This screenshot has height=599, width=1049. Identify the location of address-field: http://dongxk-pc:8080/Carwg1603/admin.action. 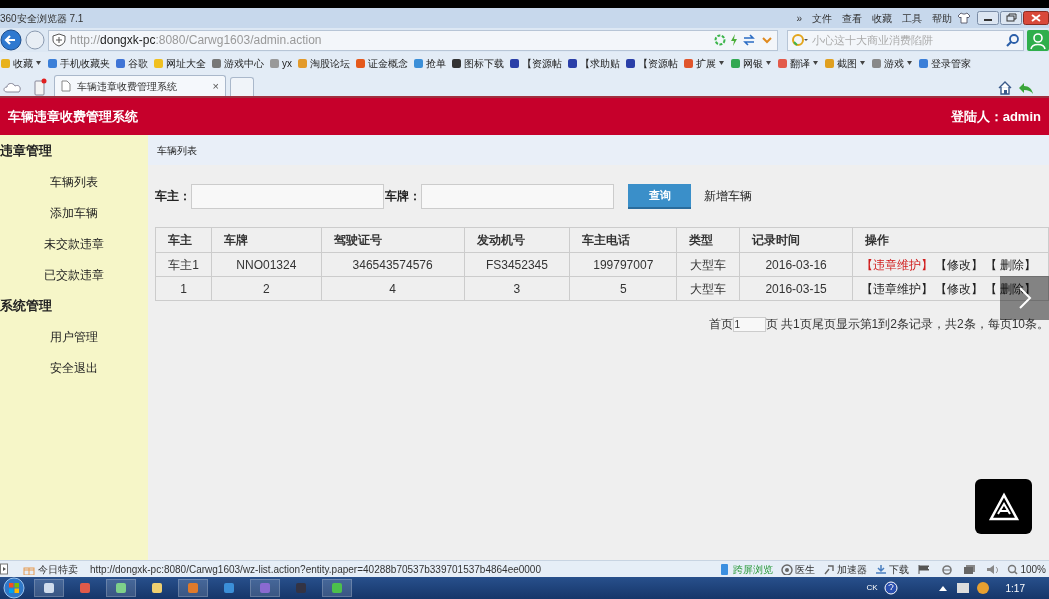
(413, 40).